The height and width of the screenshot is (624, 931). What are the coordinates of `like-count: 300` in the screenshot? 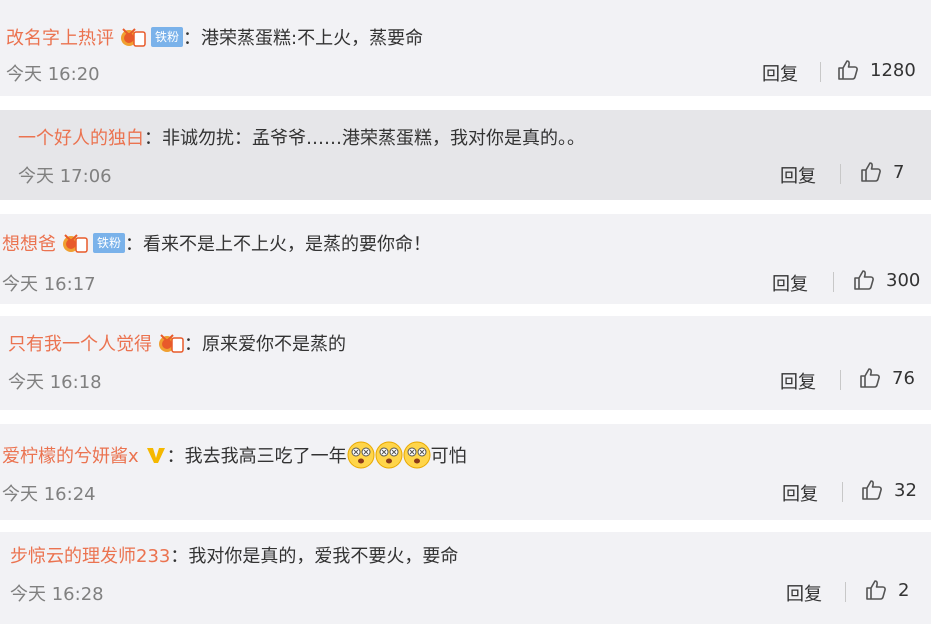 It's located at (903, 280).